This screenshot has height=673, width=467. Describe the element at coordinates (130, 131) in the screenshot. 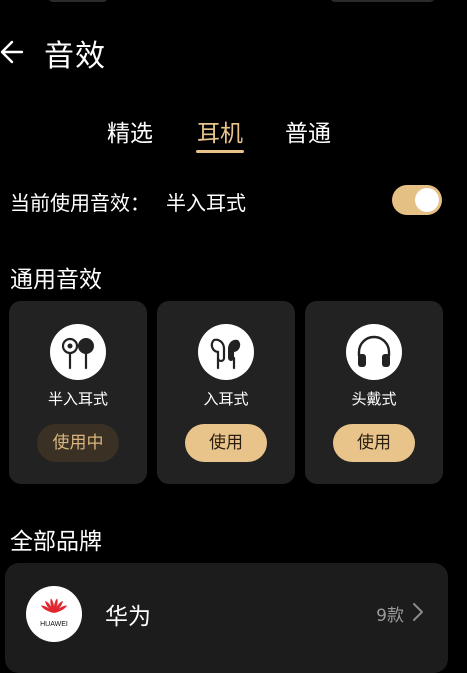

I see `tab-featured: 精选` at that location.